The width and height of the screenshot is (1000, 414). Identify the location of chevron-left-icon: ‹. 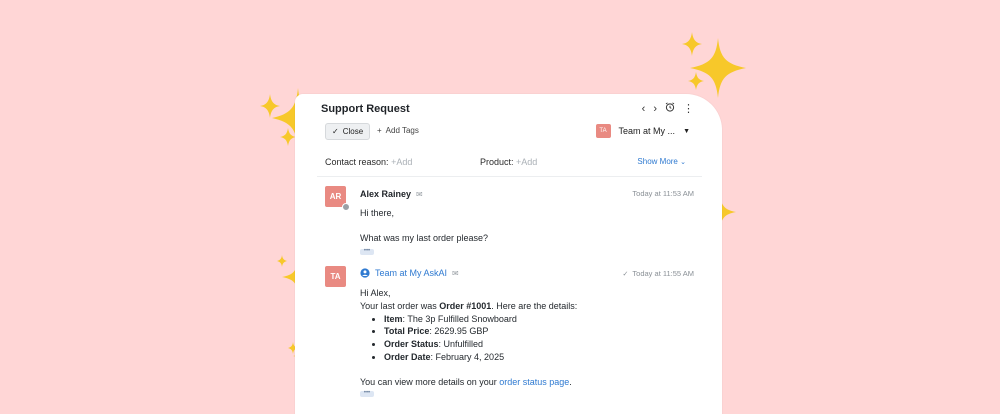
(644, 109).